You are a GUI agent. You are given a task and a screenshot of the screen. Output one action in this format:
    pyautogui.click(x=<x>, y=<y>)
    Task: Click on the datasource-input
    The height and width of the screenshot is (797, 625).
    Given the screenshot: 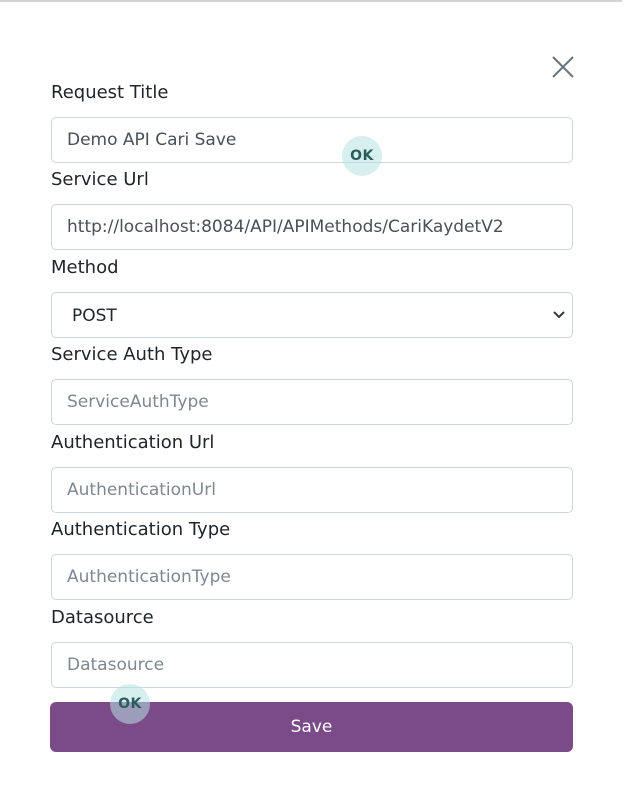 What is the action you would take?
    pyautogui.click(x=312, y=665)
    